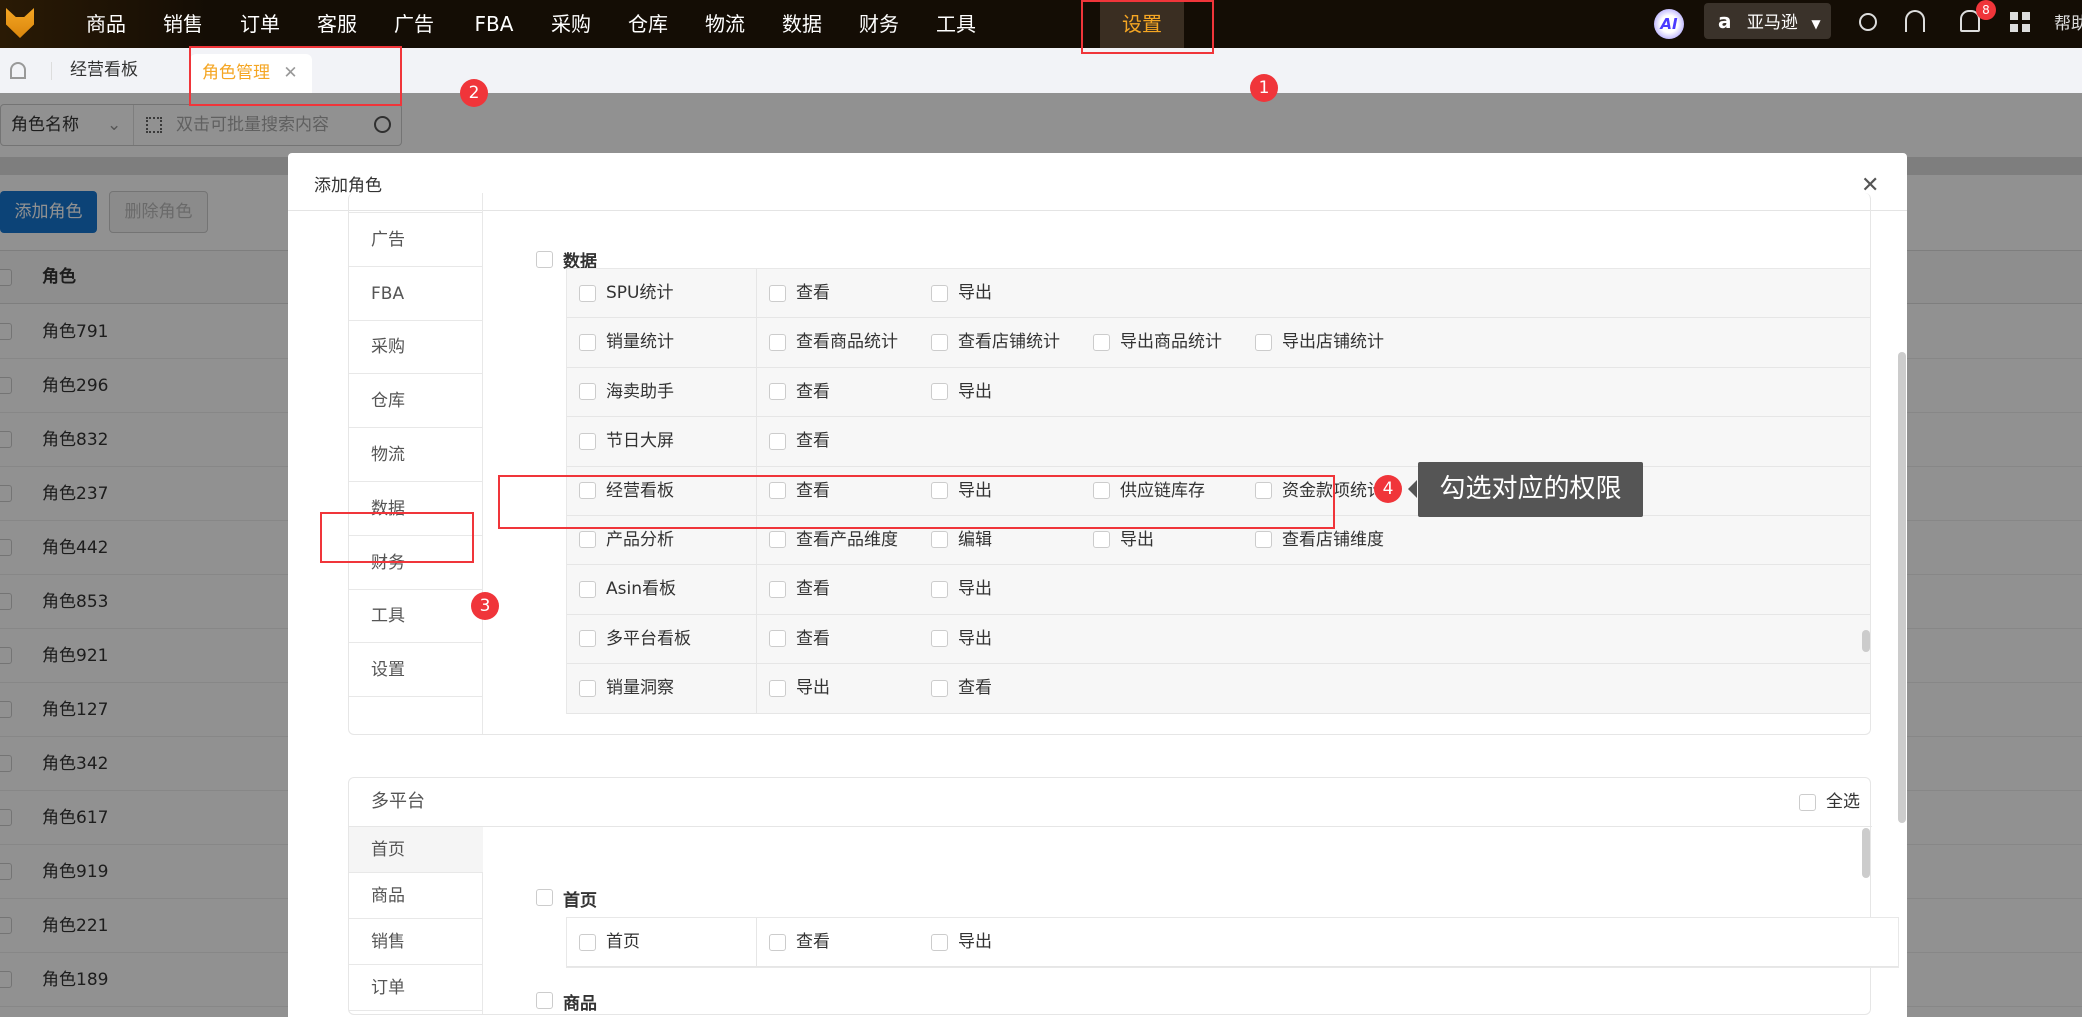 This screenshot has height=1017, width=2082. What do you see at coordinates (2068, 24) in the screenshot?
I see `help-link: 帮助` at bounding box center [2068, 24].